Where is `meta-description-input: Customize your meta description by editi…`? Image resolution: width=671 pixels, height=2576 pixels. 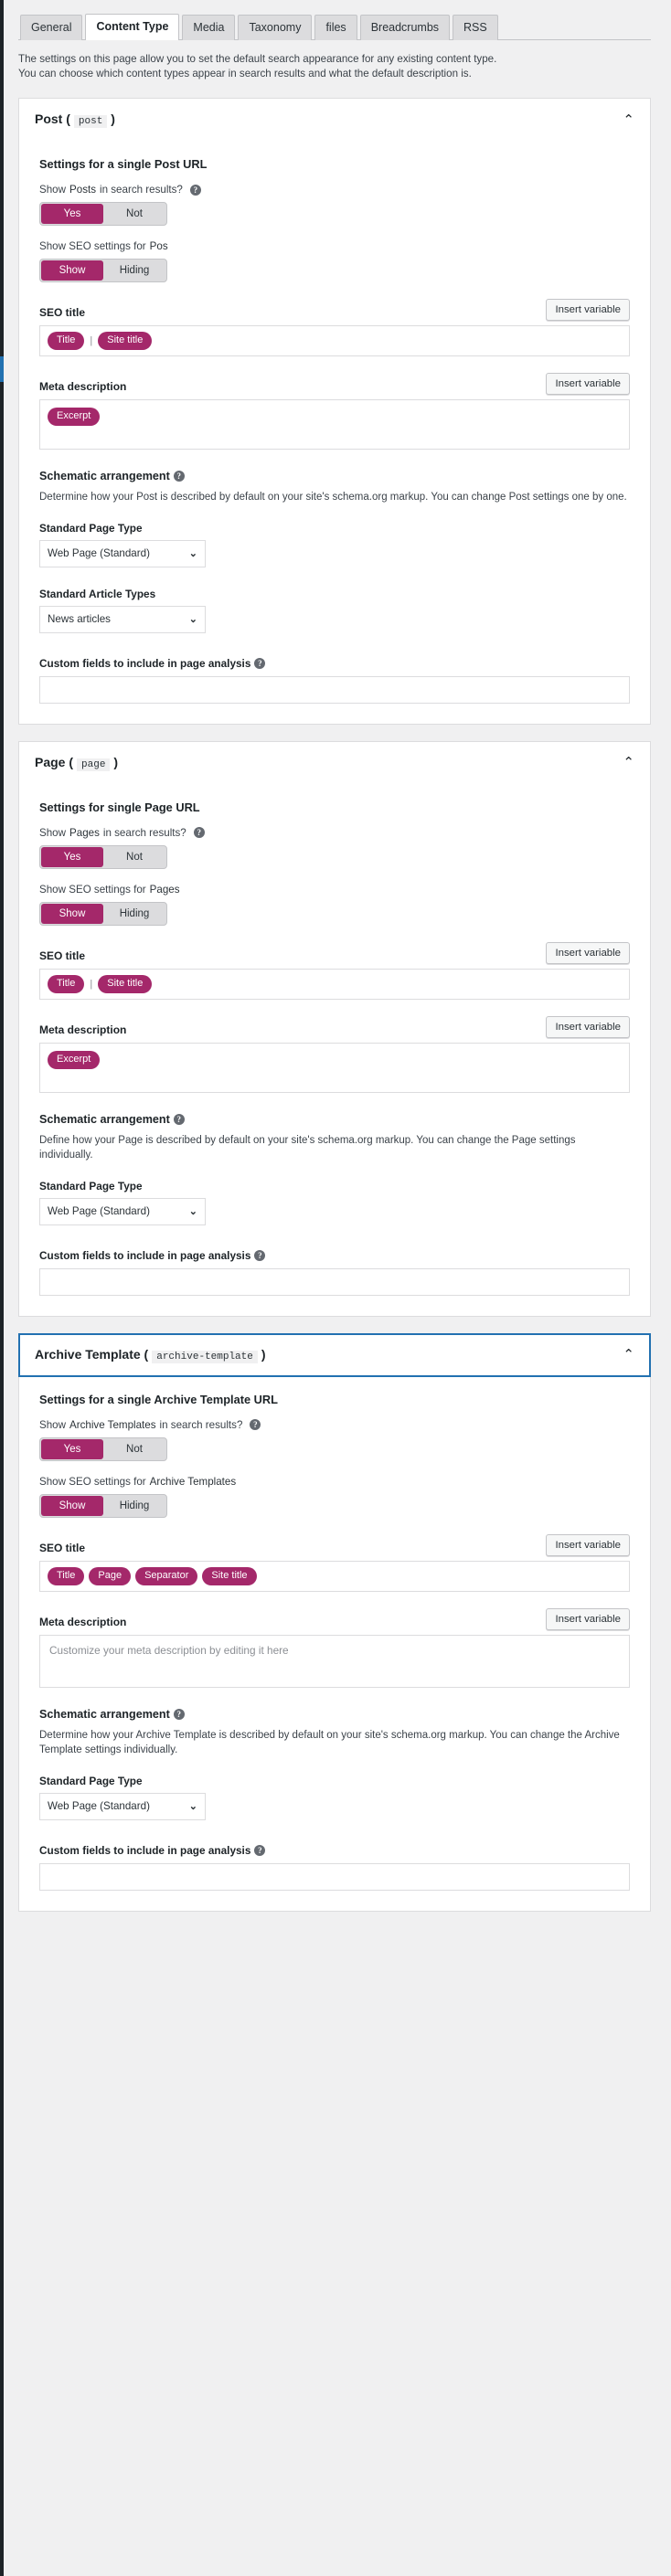
meta-description-input: Customize your meta description by editi… is located at coordinates (334, 1661).